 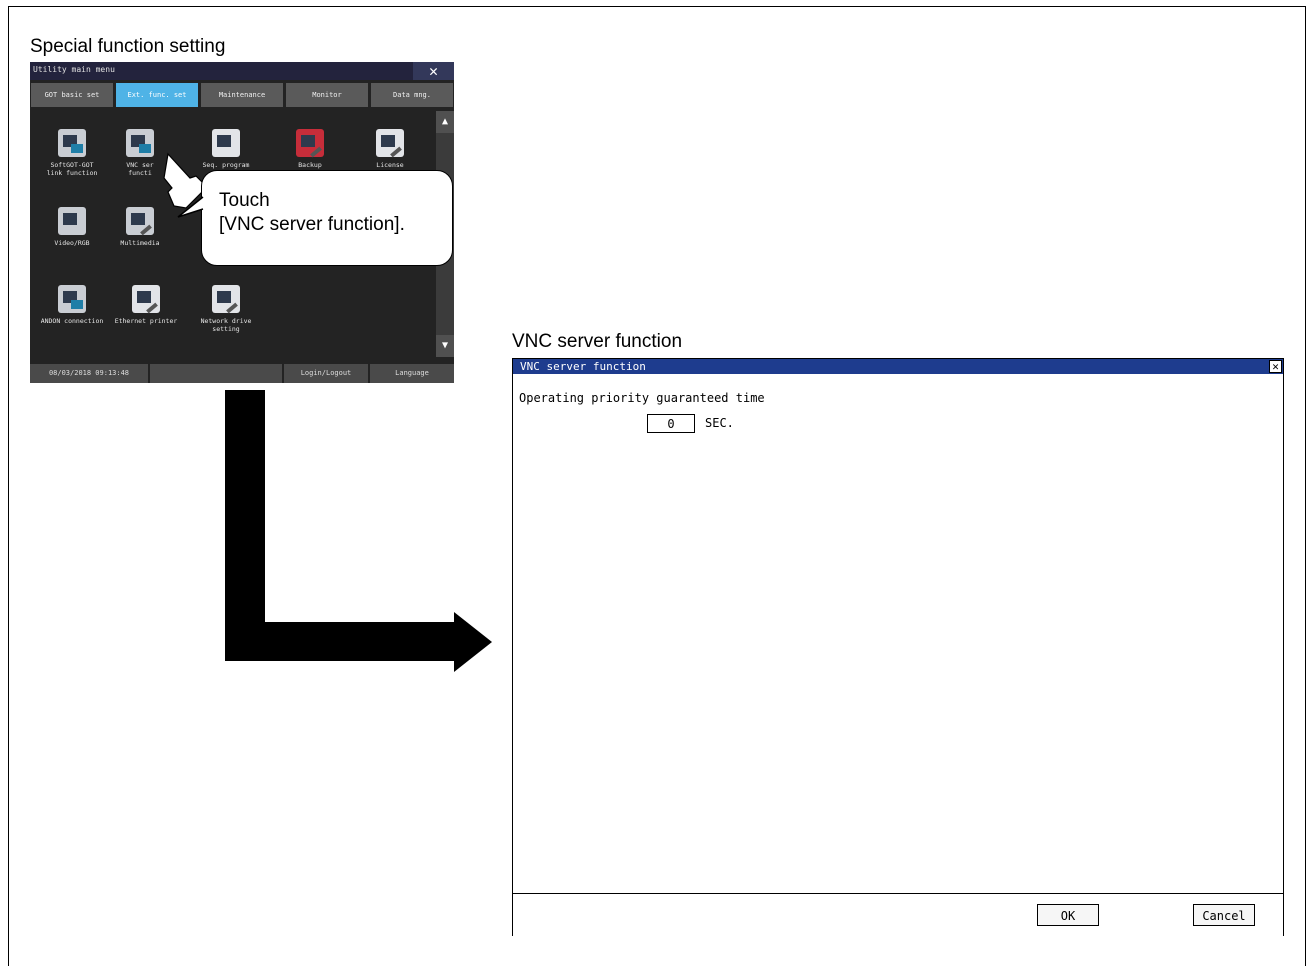 What do you see at coordinates (326, 373) in the screenshot?
I see `login-logout-button: Login/Logout` at bounding box center [326, 373].